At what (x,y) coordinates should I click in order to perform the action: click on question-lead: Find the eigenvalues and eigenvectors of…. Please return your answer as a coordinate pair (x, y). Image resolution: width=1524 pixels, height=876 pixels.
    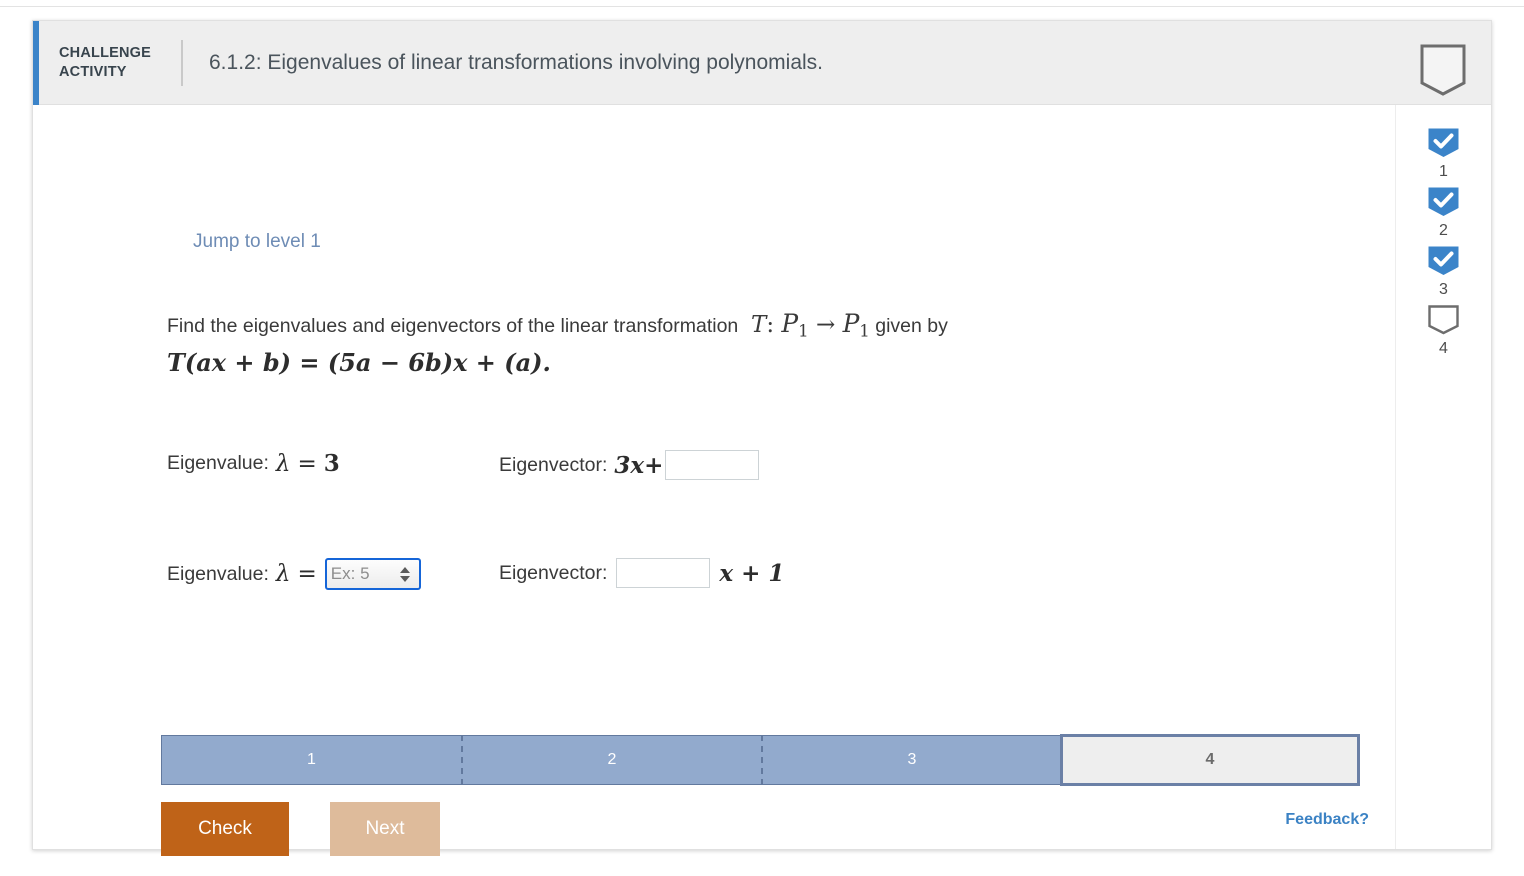
    Looking at the image, I should click on (453, 326).